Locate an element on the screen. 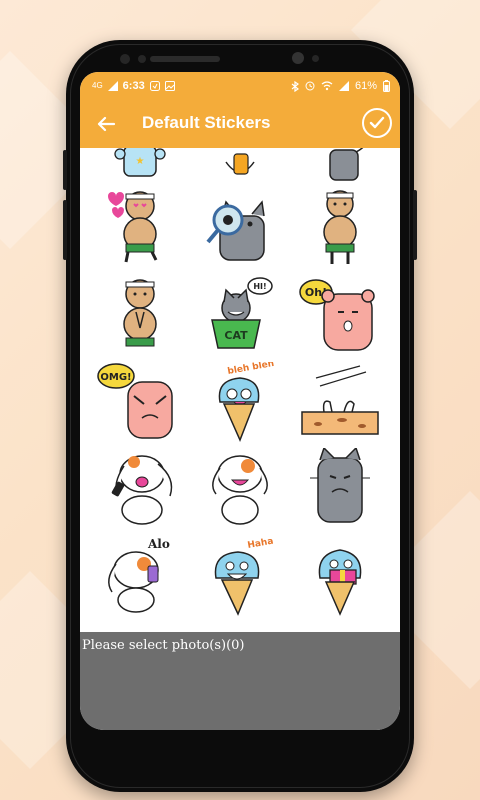 Image resolution: width=480 pixels, height=800 pixels. bubble-text: HI! is located at coordinates (259, 286).